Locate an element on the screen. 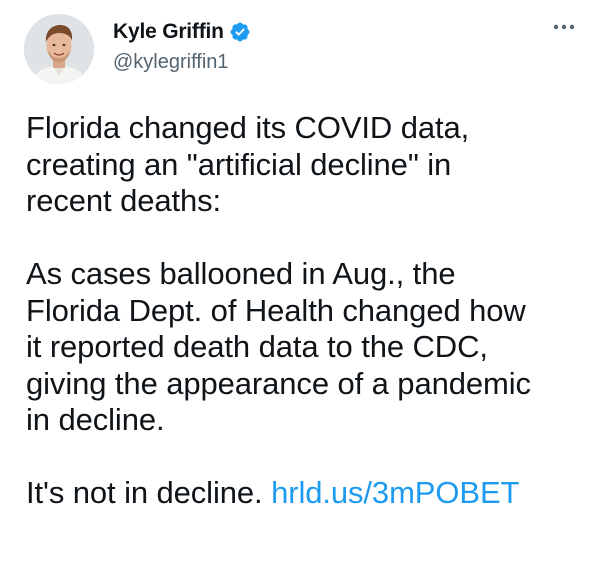  tweet-link: hrld.us/3mPOBET is located at coordinates (395, 492).